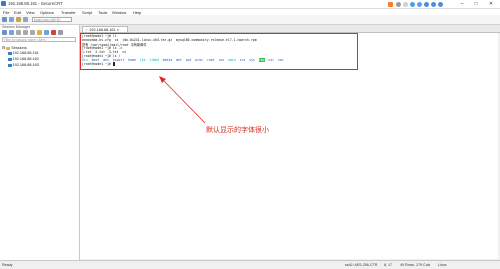 Image resolution: width=500 pixels, height=269 pixels. What do you see at coordinates (388, 264) in the screenshot?
I see `status-cursor-pos: 8, 17` at bounding box center [388, 264].